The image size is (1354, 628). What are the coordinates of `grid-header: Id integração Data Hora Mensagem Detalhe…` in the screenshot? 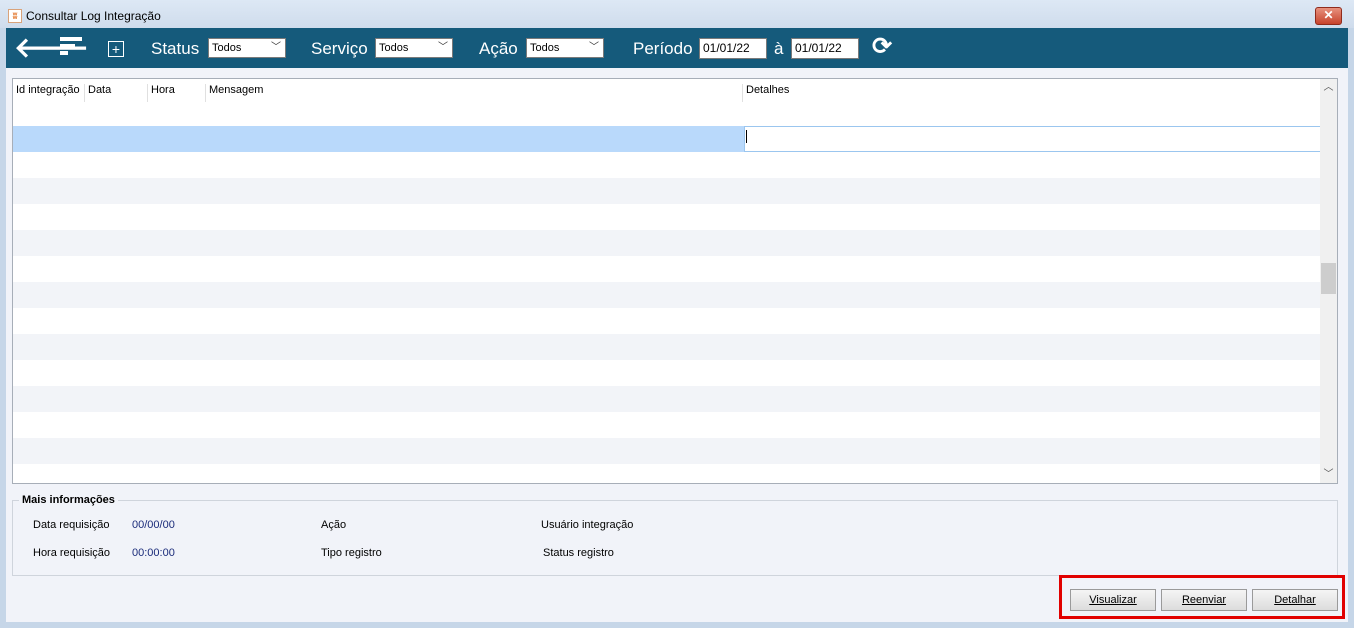 It's located at (666, 91).